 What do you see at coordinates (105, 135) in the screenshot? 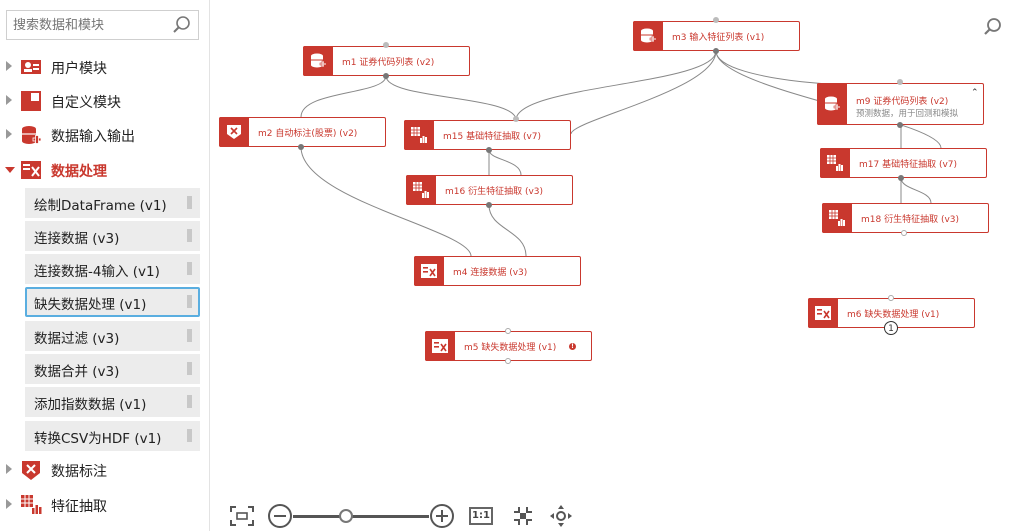
I see `category-data-io: 数据输入输出` at bounding box center [105, 135].